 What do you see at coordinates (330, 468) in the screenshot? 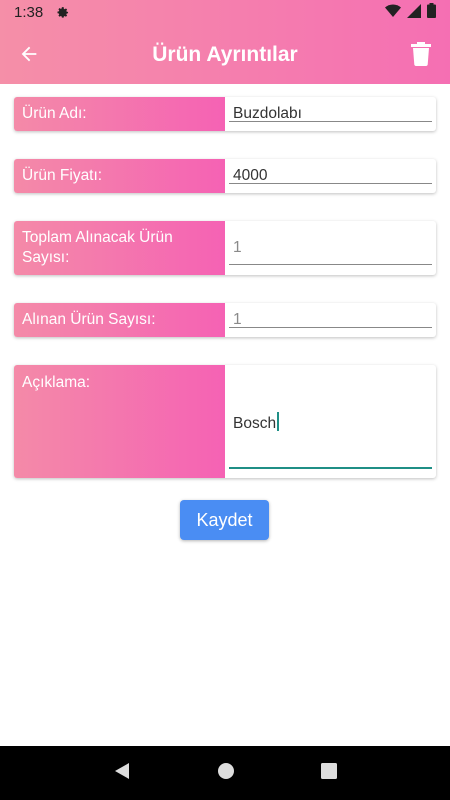
I see `description-underline` at bounding box center [330, 468].